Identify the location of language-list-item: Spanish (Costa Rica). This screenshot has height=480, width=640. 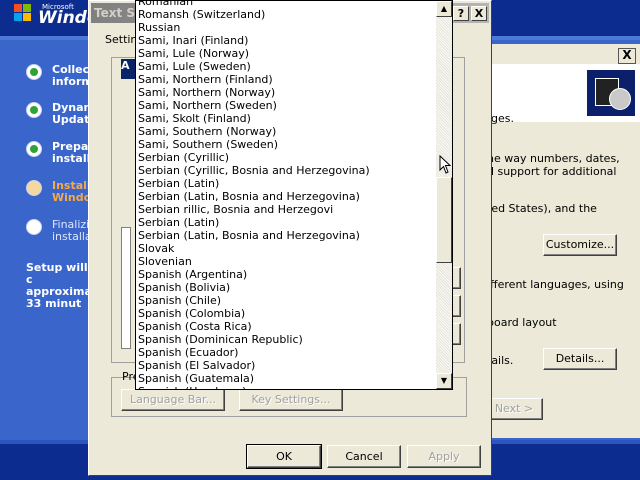
(195, 326).